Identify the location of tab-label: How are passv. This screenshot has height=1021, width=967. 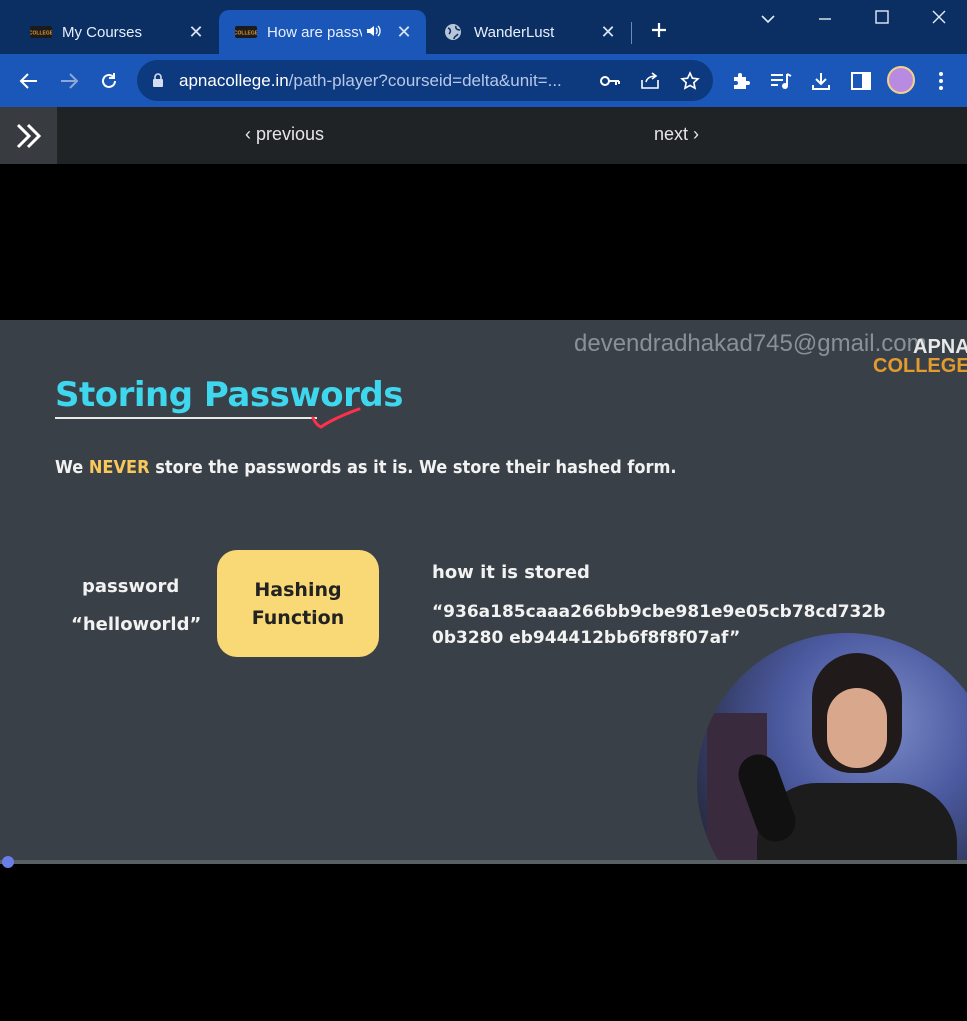
(314, 32).